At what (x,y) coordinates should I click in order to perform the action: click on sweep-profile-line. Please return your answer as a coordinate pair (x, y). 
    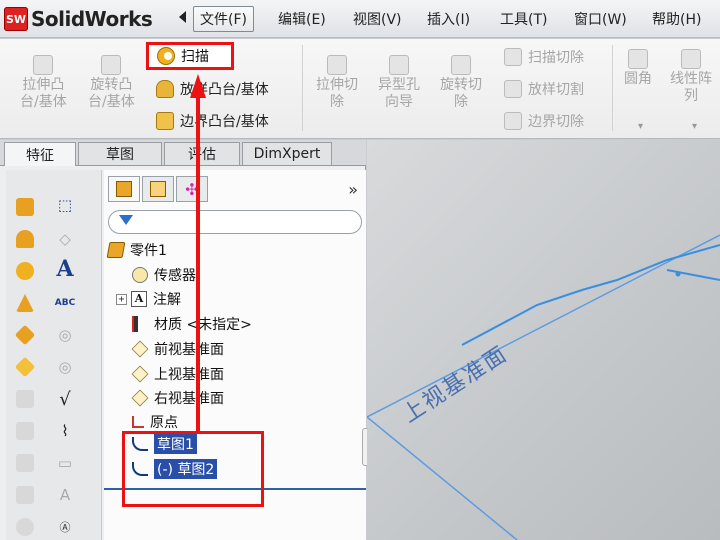
    Looking at the image, I should click on (693, 275).